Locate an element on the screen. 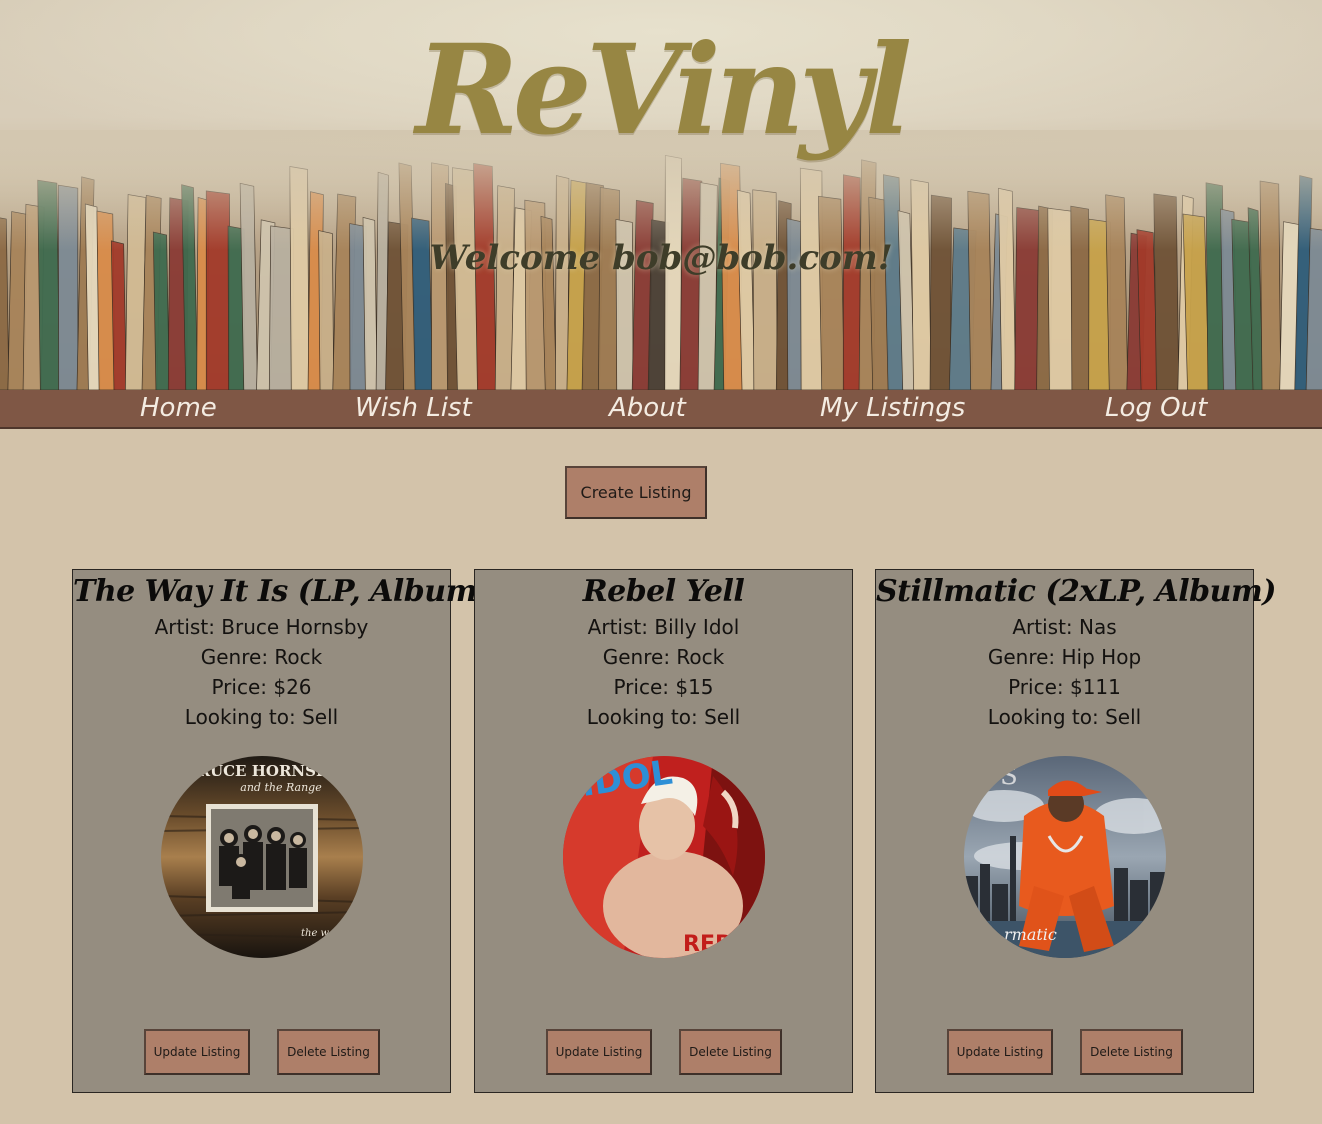 The image size is (1322, 1124). site-logo: ReVinyl is located at coordinates (661, 90).